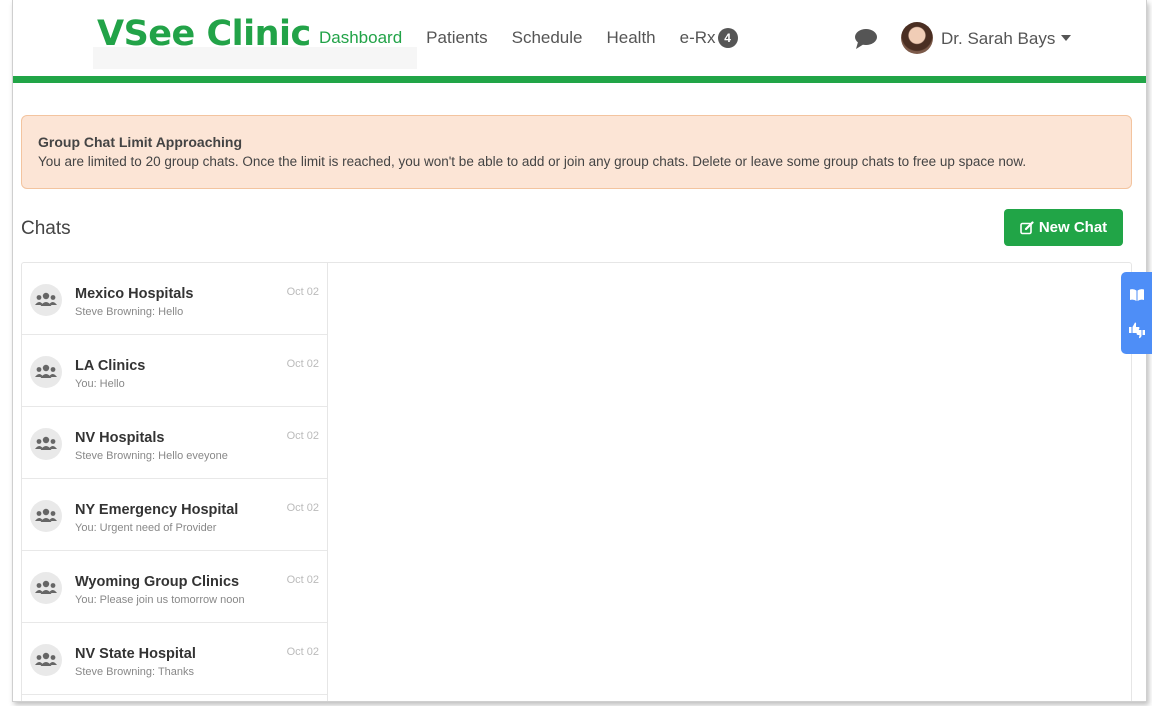  What do you see at coordinates (135, 654) in the screenshot?
I see `chat-name: NV State Hospital` at bounding box center [135, 654].